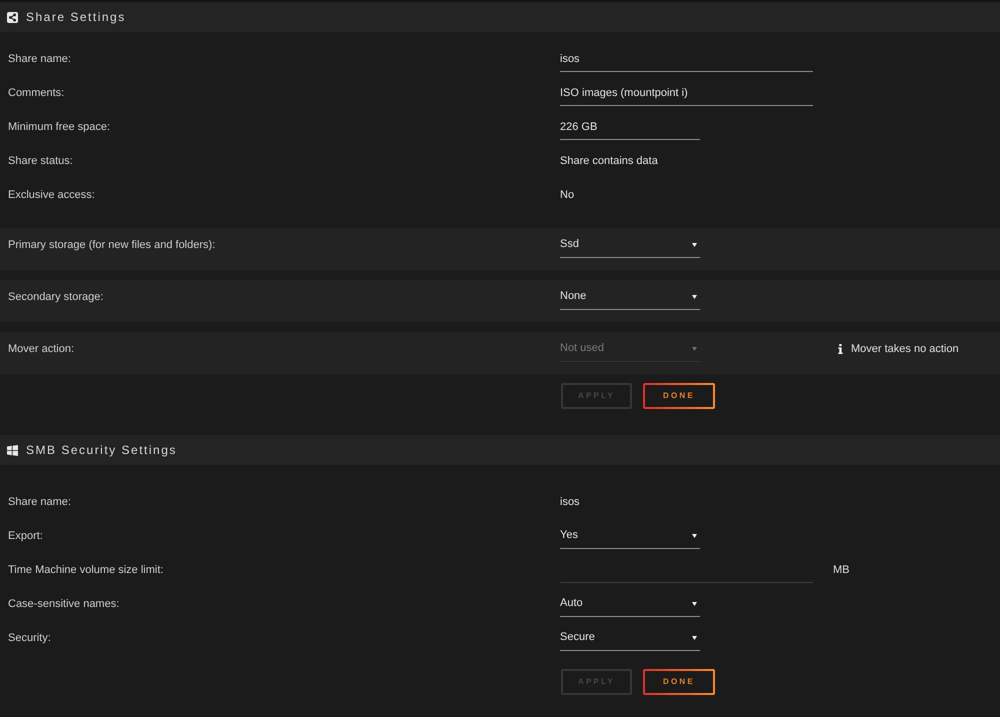 The height and width of the screenshot is (717, 1000). I want to click on info-icon, so click(840, 349).